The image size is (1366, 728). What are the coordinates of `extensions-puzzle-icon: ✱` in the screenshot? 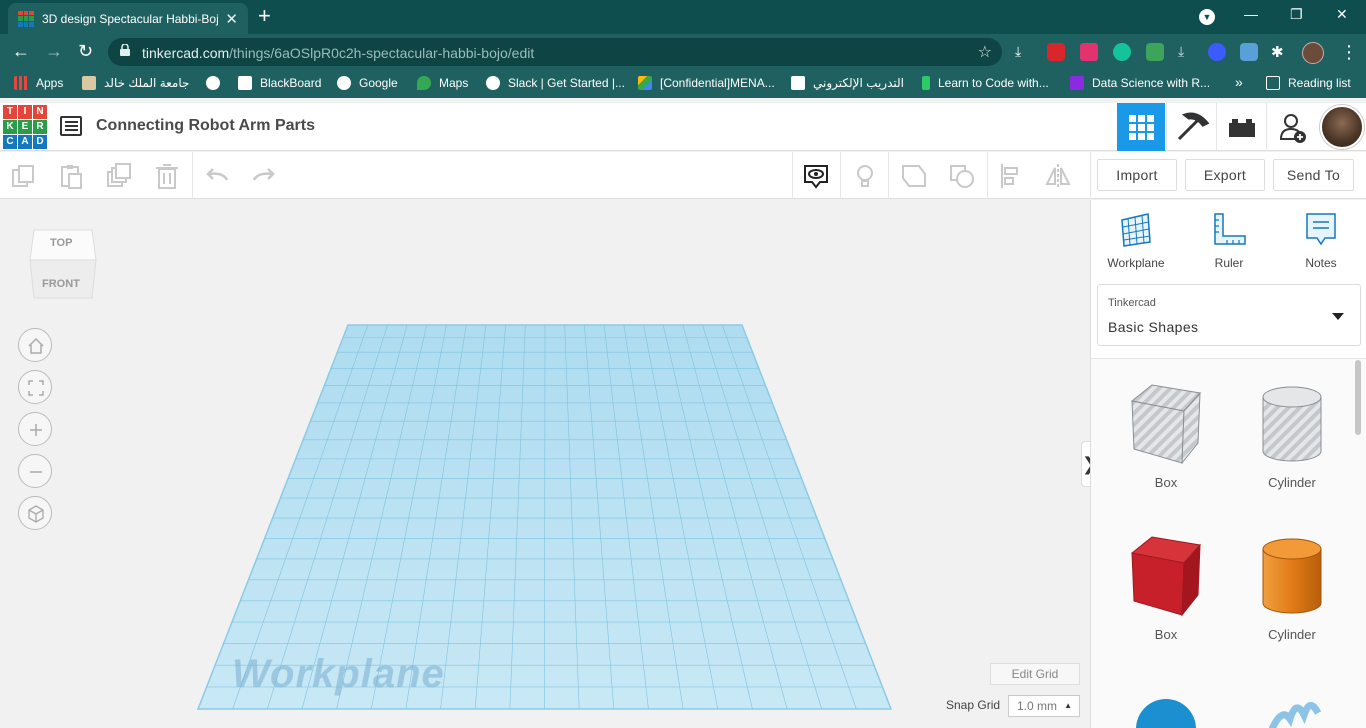 It's located at (1280, 52).